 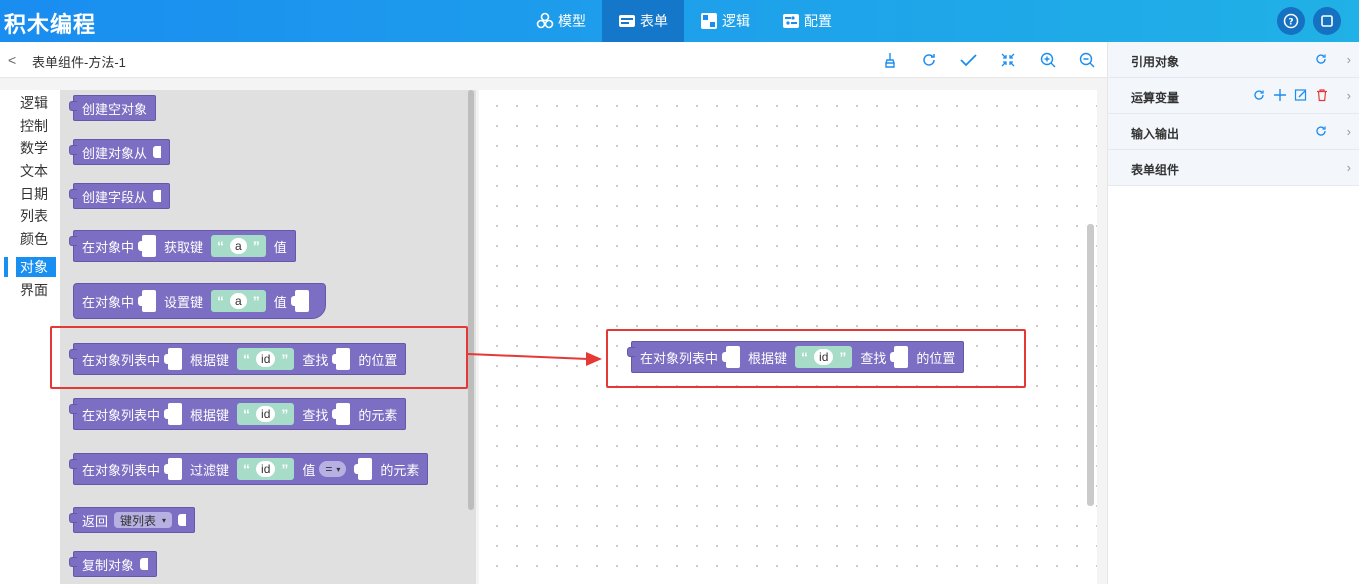 What do you see at coordinates (30, 290) in the screenshot?
I see `category-ui: 界面` at bounding box center [30, 290].